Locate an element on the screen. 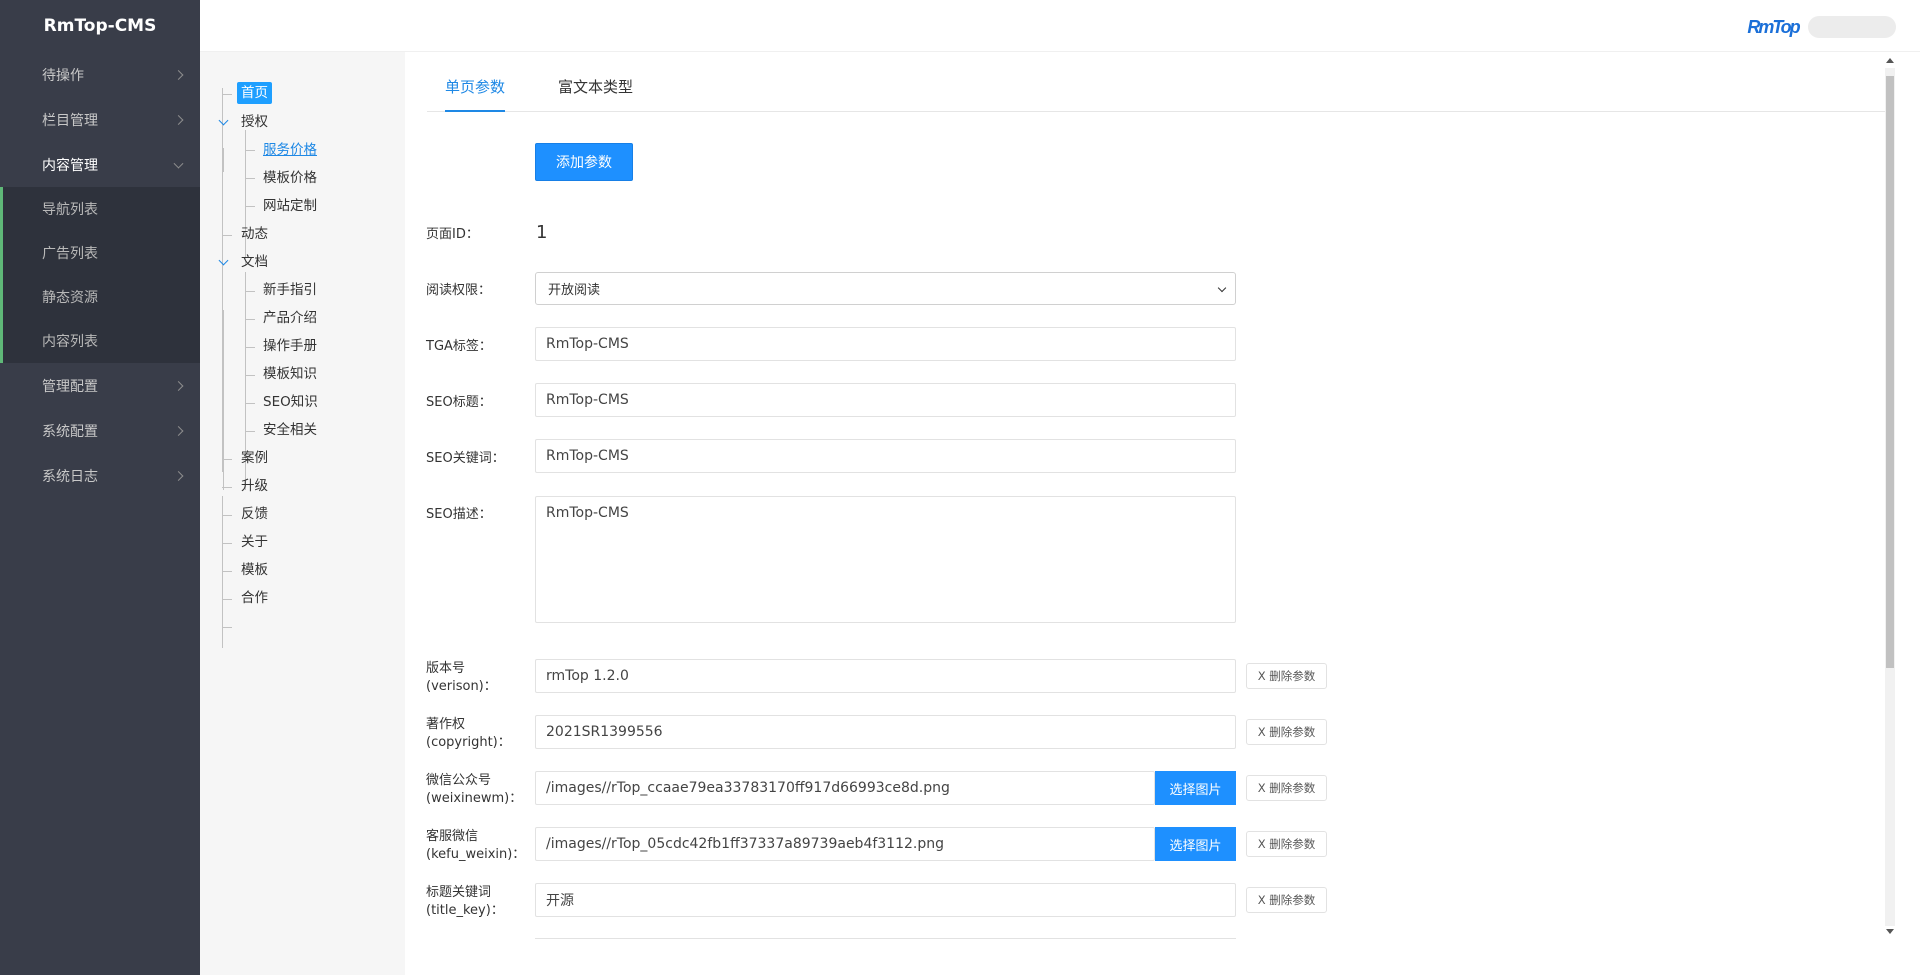  read-permission-label: 阅读权限： is located at coordinates (459, 290).